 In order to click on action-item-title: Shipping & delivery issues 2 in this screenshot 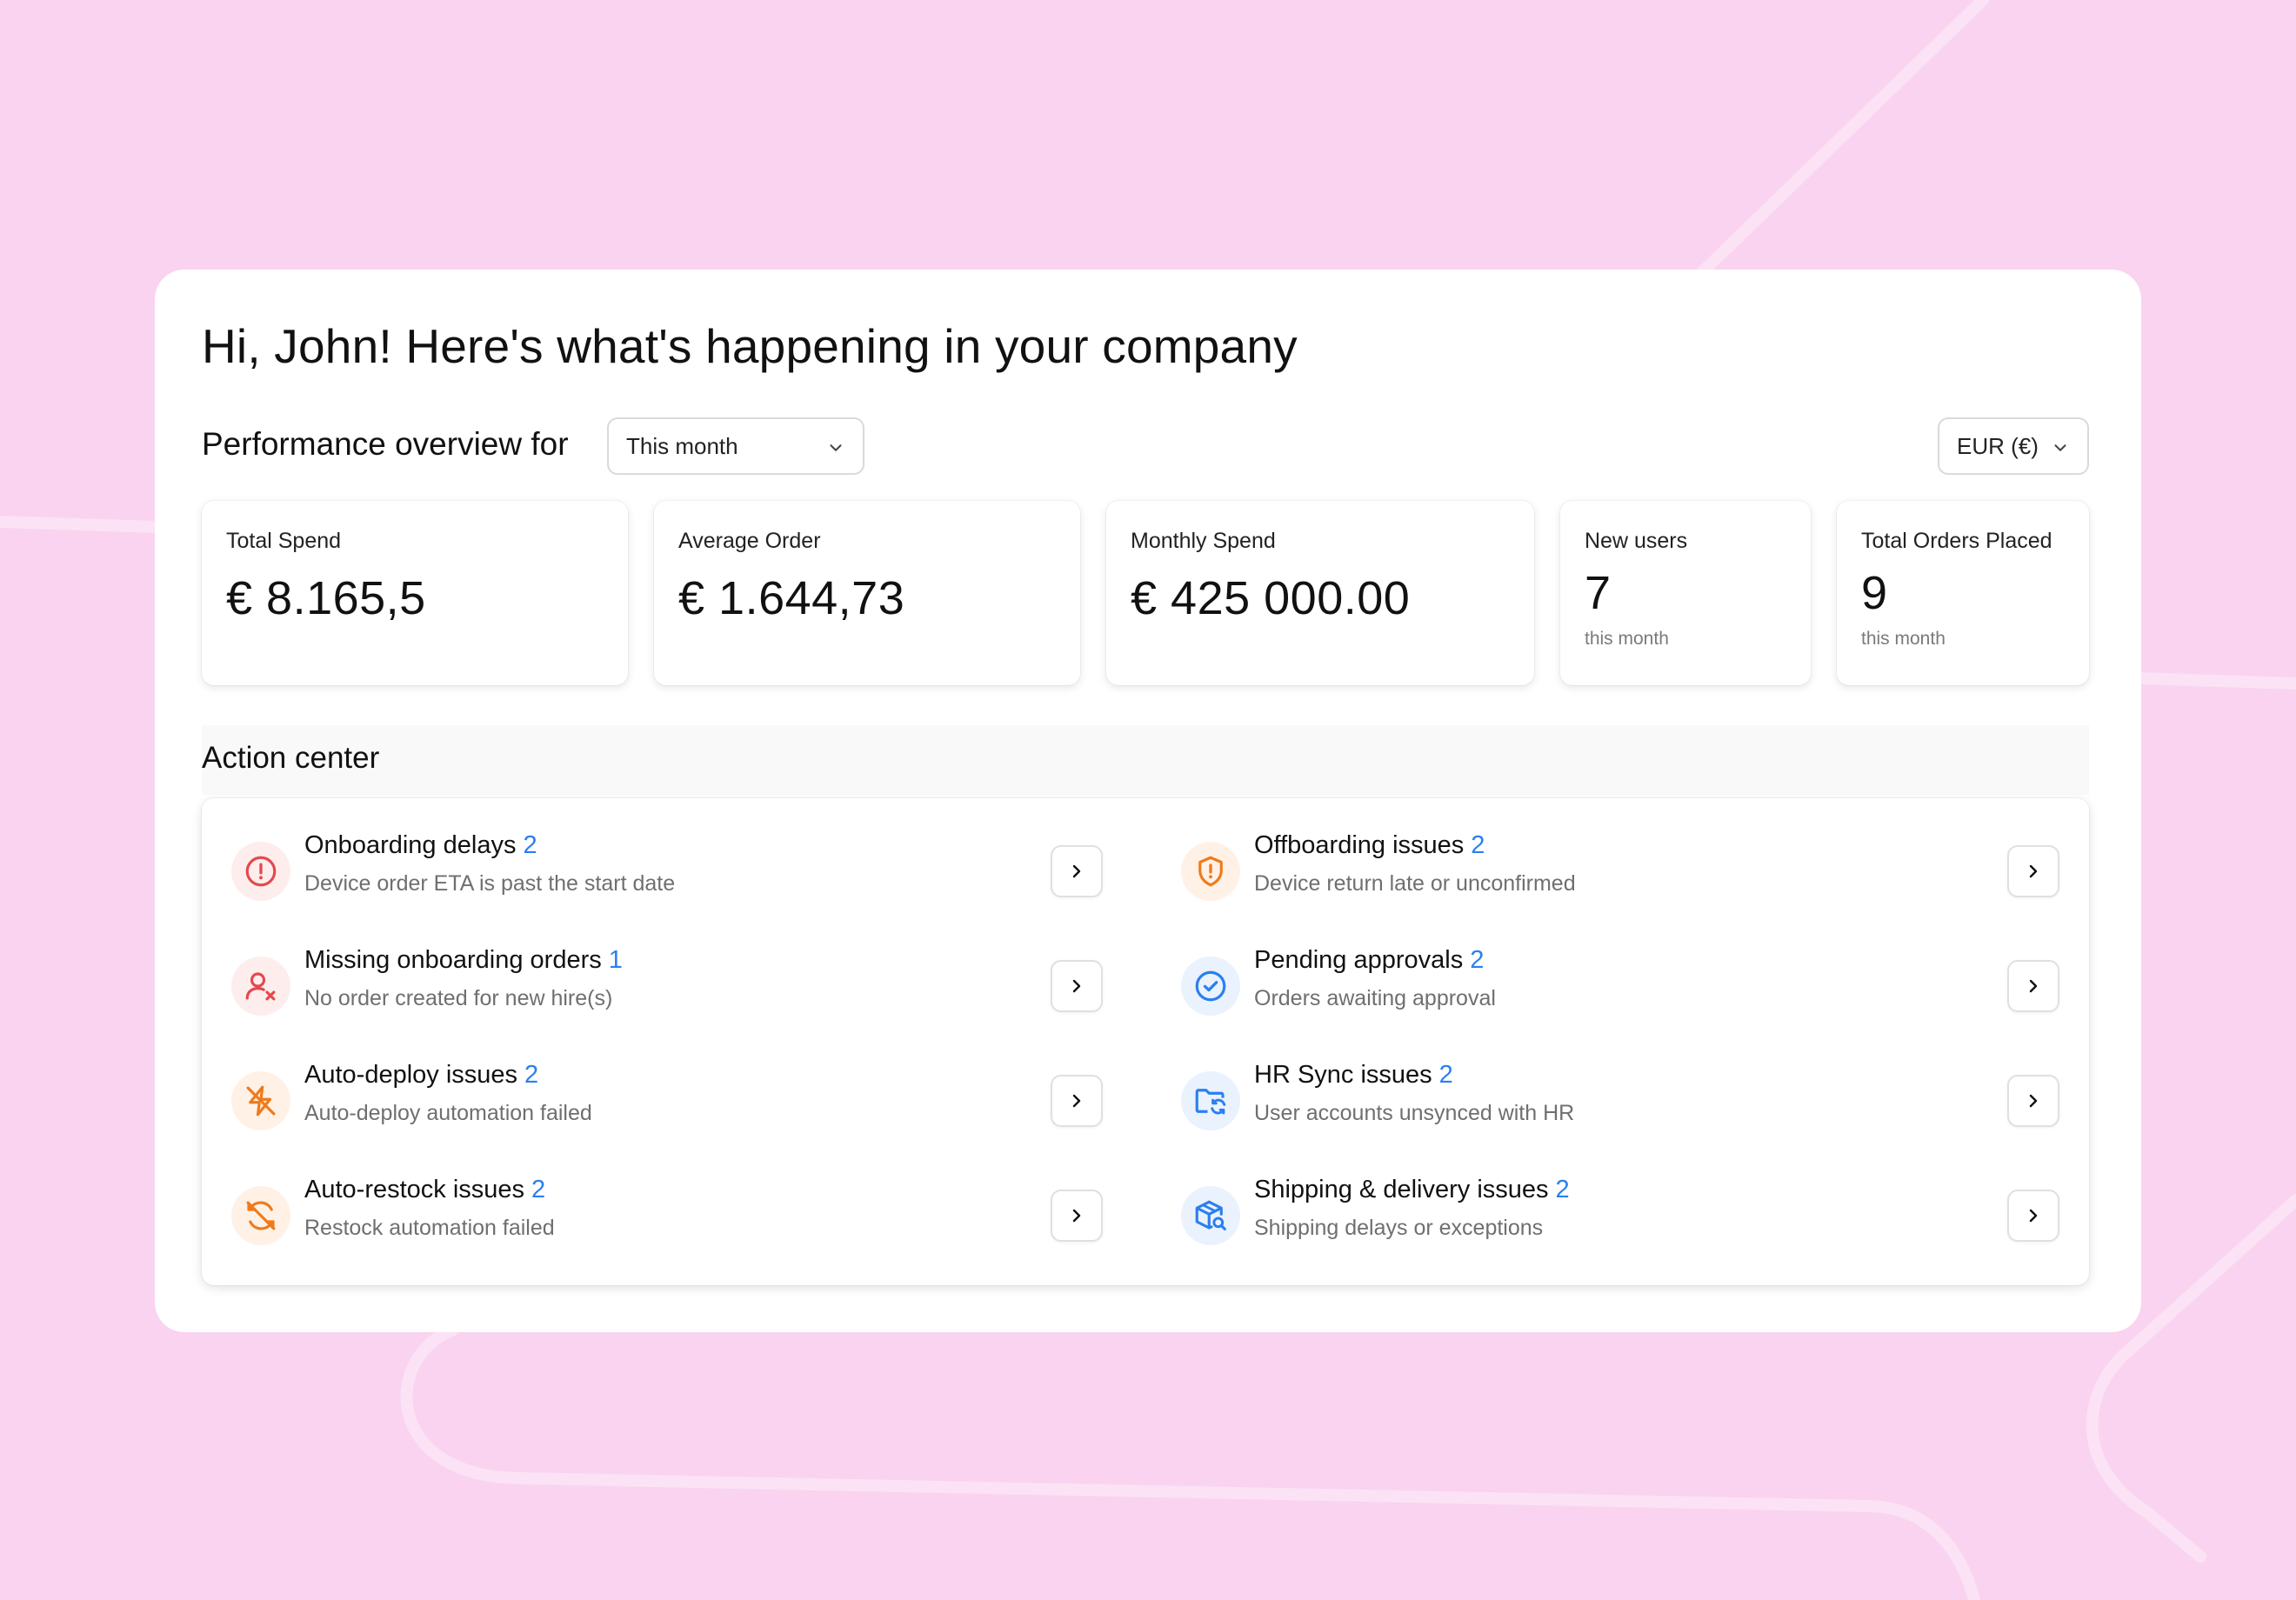, I will do `click(1412, 1189)`.